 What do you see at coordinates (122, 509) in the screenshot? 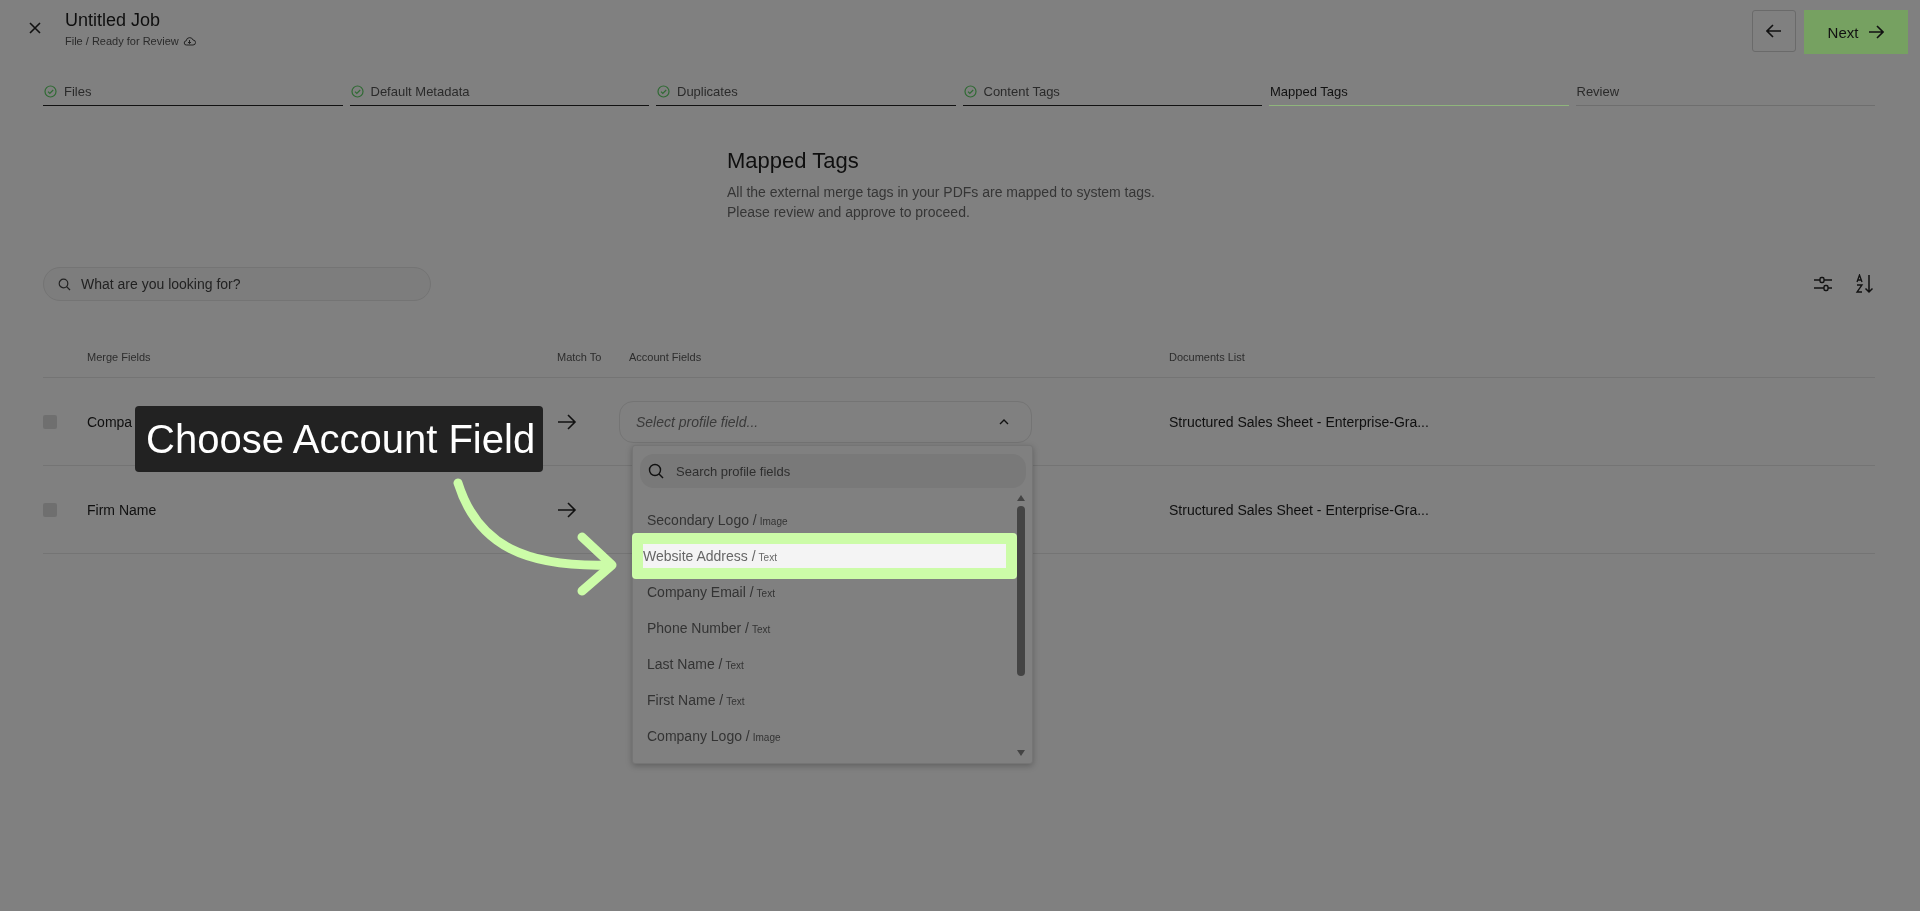
I see `merge-field-name: Firm Name` at bounding box center [122, 509].